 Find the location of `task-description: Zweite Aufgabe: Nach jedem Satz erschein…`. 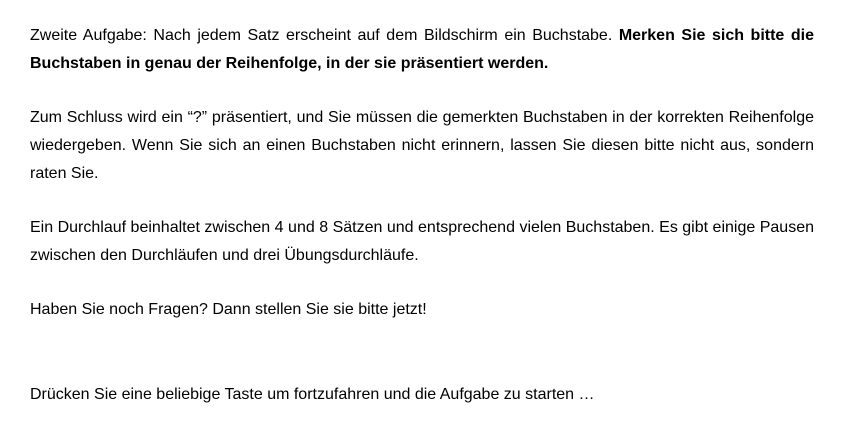

task-description: Zweite Aufgabe: Nach jedem Satz erschein… is located at coordinates (324, 35).